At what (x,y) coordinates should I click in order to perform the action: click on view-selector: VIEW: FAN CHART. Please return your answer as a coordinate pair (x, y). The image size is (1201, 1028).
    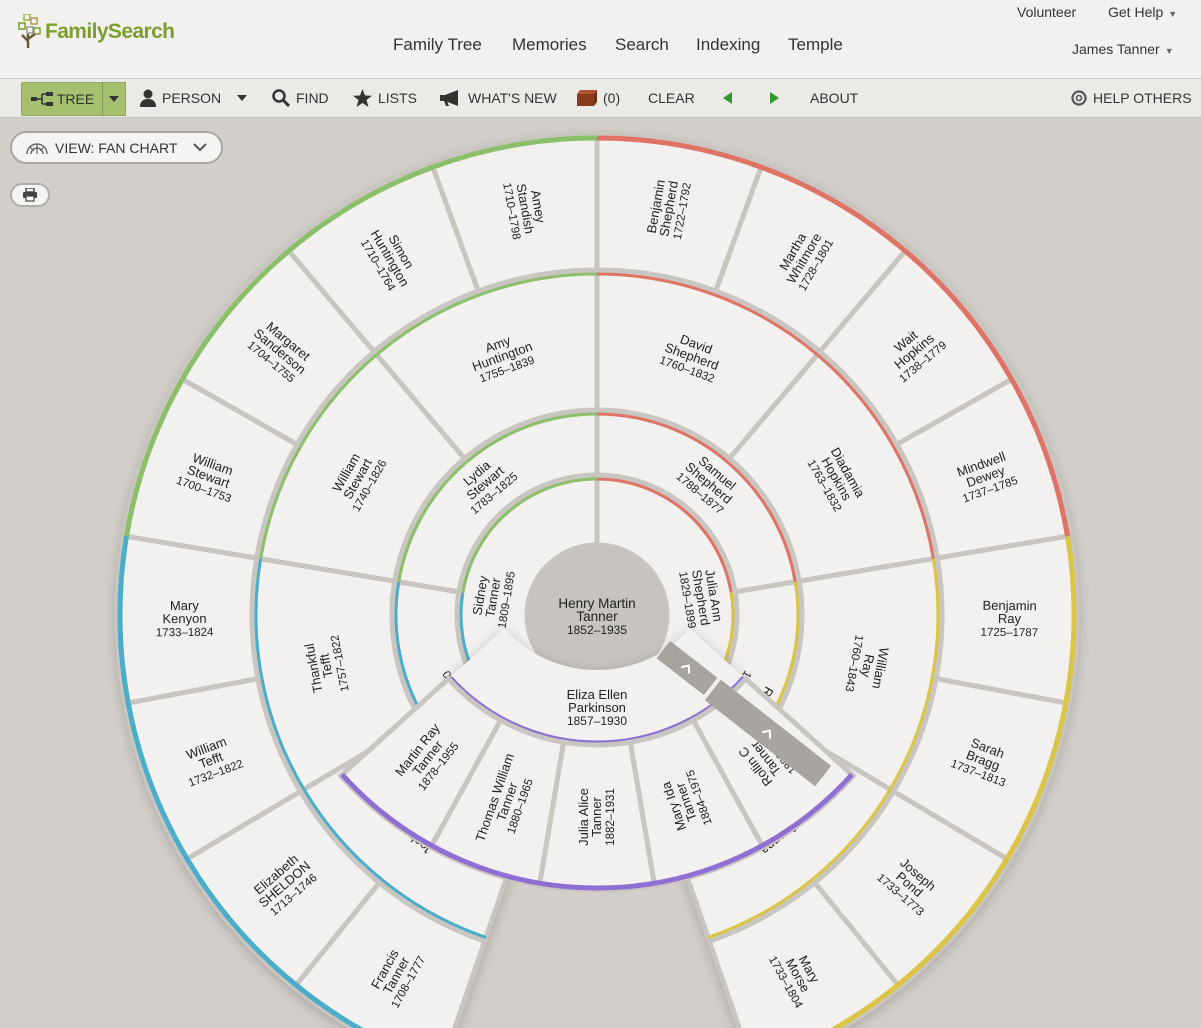
    Looking at the image, I should click on (116, 147).